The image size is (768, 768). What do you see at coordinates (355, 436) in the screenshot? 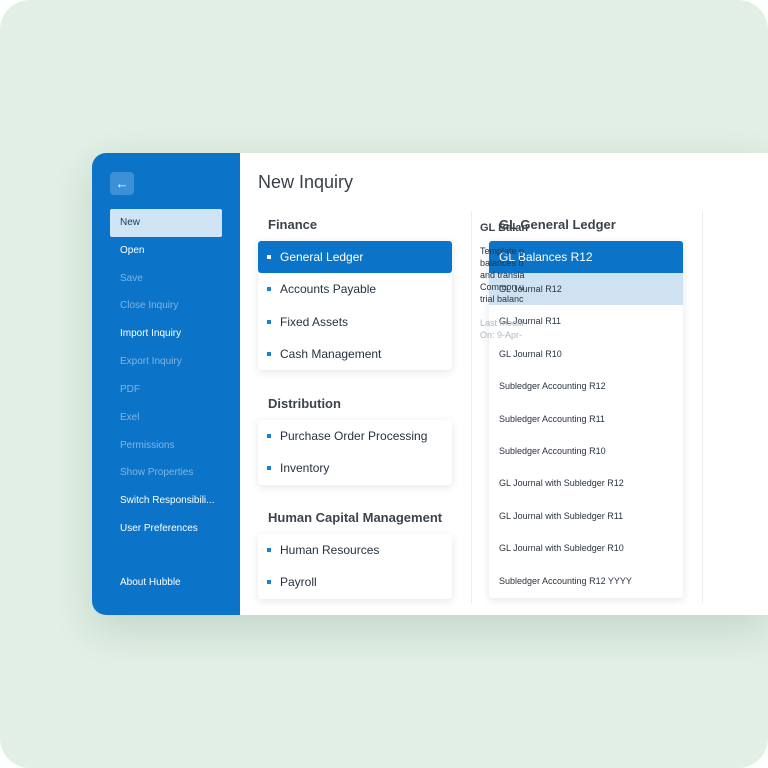
I see `category-item-purchase-order-processing: Purchase Order Processing` at bounding box center [355, 436].